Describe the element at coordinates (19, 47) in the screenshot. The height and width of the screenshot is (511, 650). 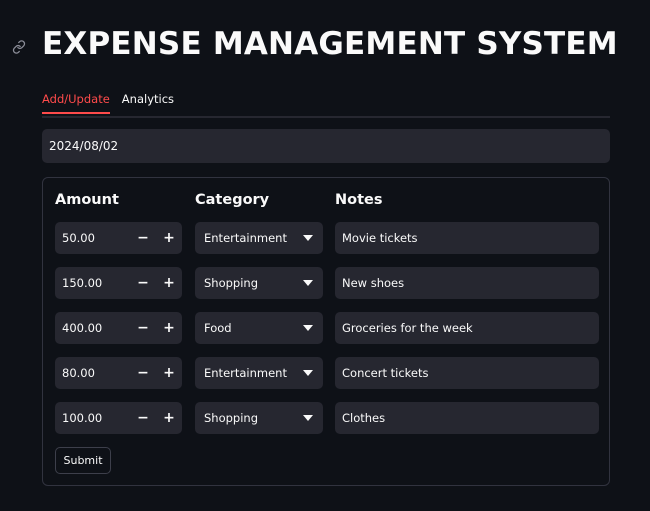
I see `link-icon` at that location.